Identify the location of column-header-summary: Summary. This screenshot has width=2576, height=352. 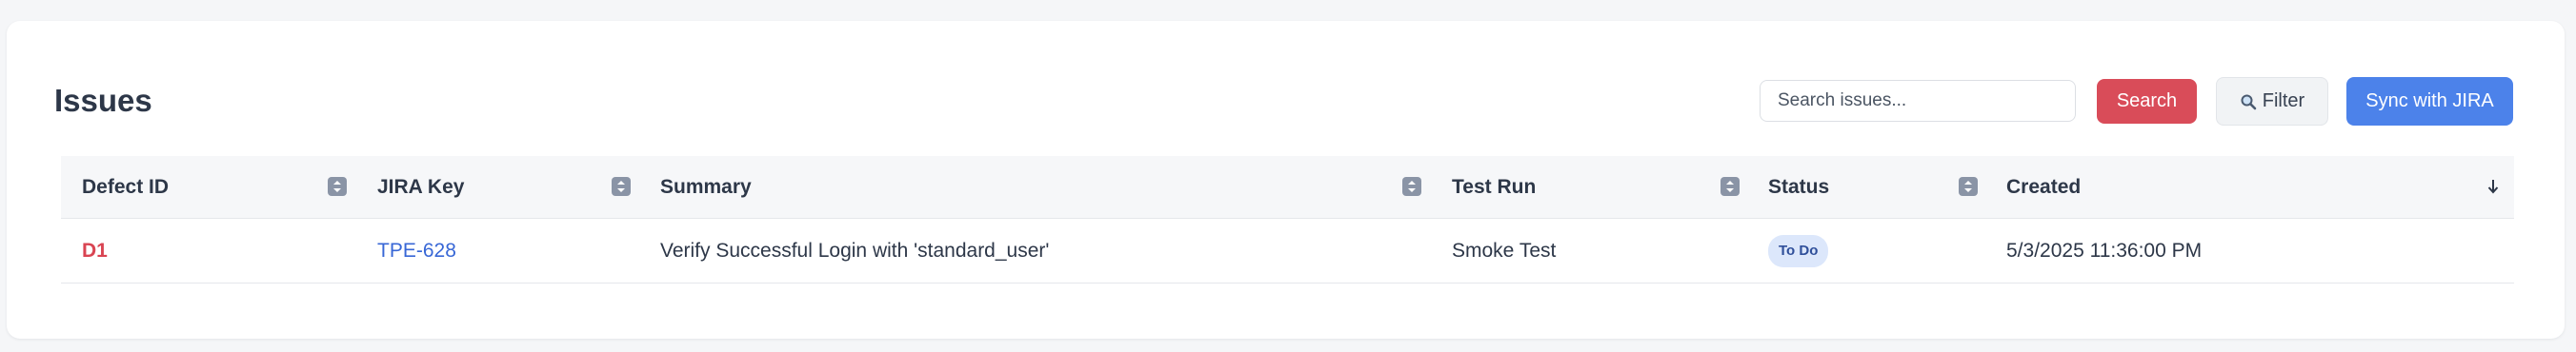
(706, 187).